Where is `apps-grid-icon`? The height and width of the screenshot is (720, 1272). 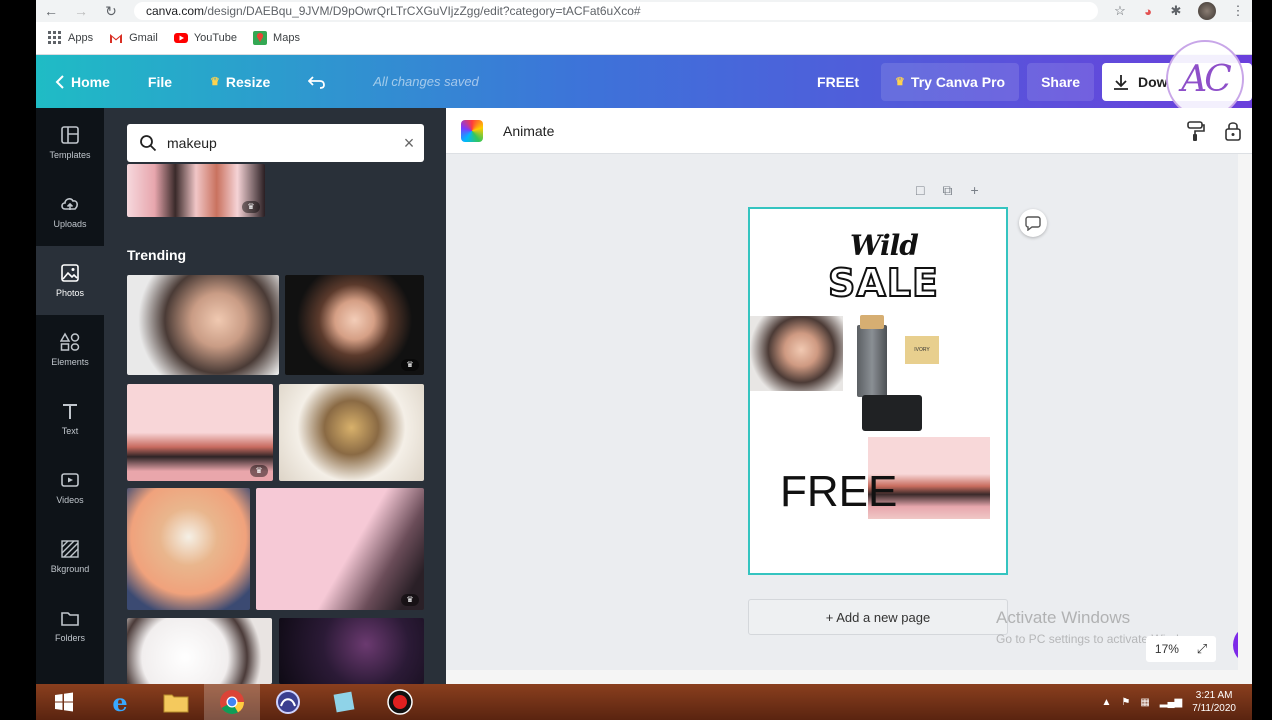 apps-grid-icon is located at coordinates (55, 38).